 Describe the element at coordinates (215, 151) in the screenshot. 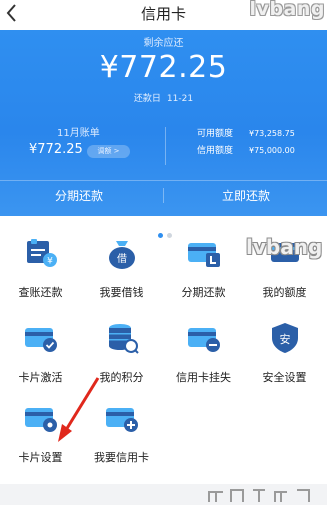

I see `credit-limit-label: 信用额度` at that location.